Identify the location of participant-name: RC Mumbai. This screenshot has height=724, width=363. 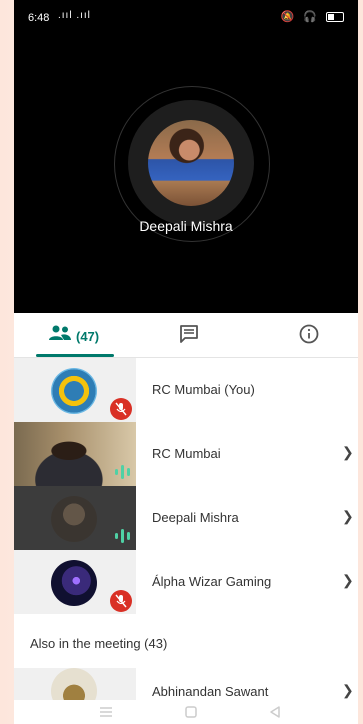
(186, 453).